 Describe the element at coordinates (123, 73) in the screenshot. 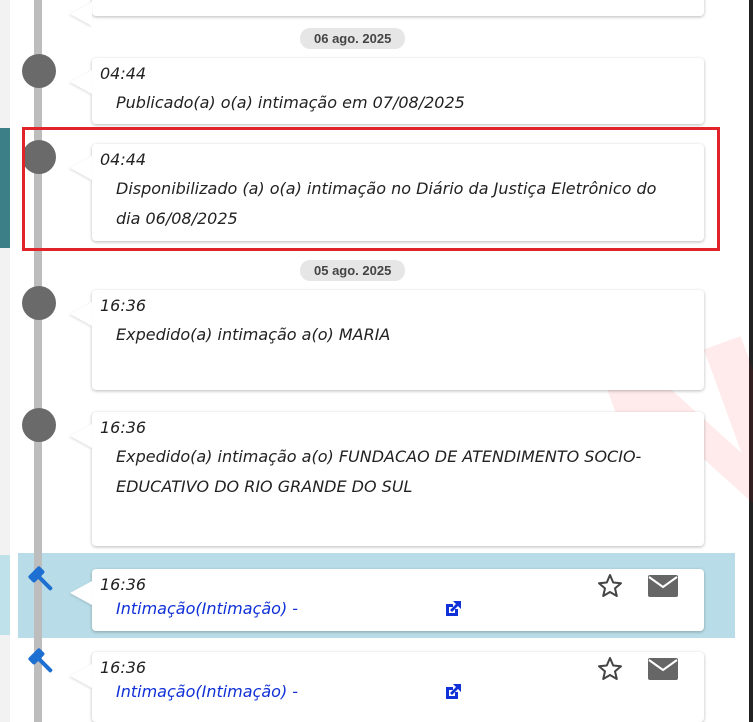

I see `event-time: 04:44` at that location.